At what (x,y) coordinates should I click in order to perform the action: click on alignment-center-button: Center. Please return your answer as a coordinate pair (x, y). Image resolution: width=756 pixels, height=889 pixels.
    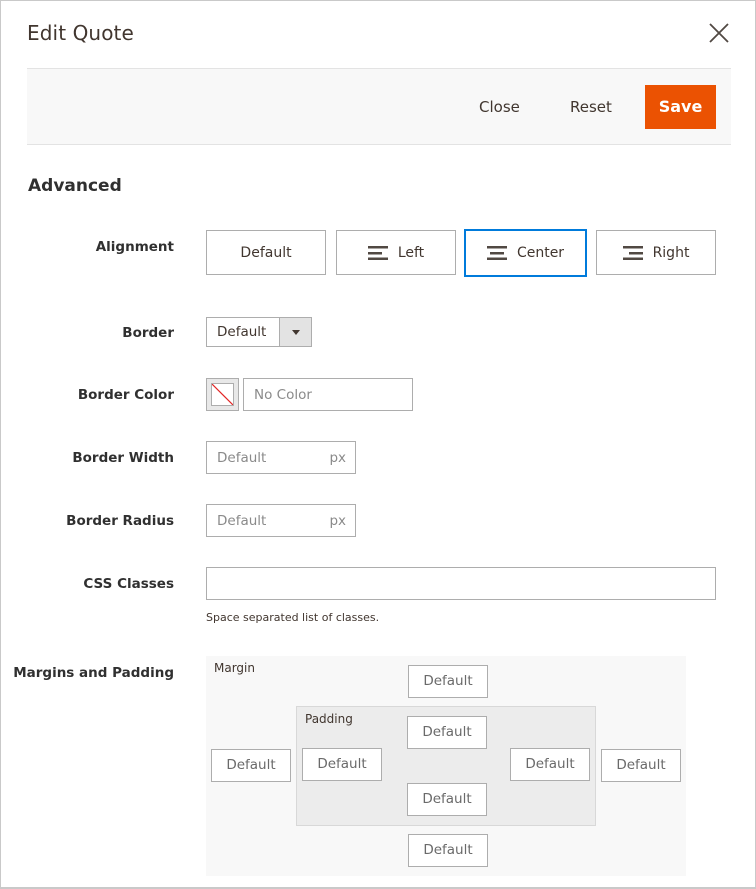
    Looking at the image, I should click on (525, 253).